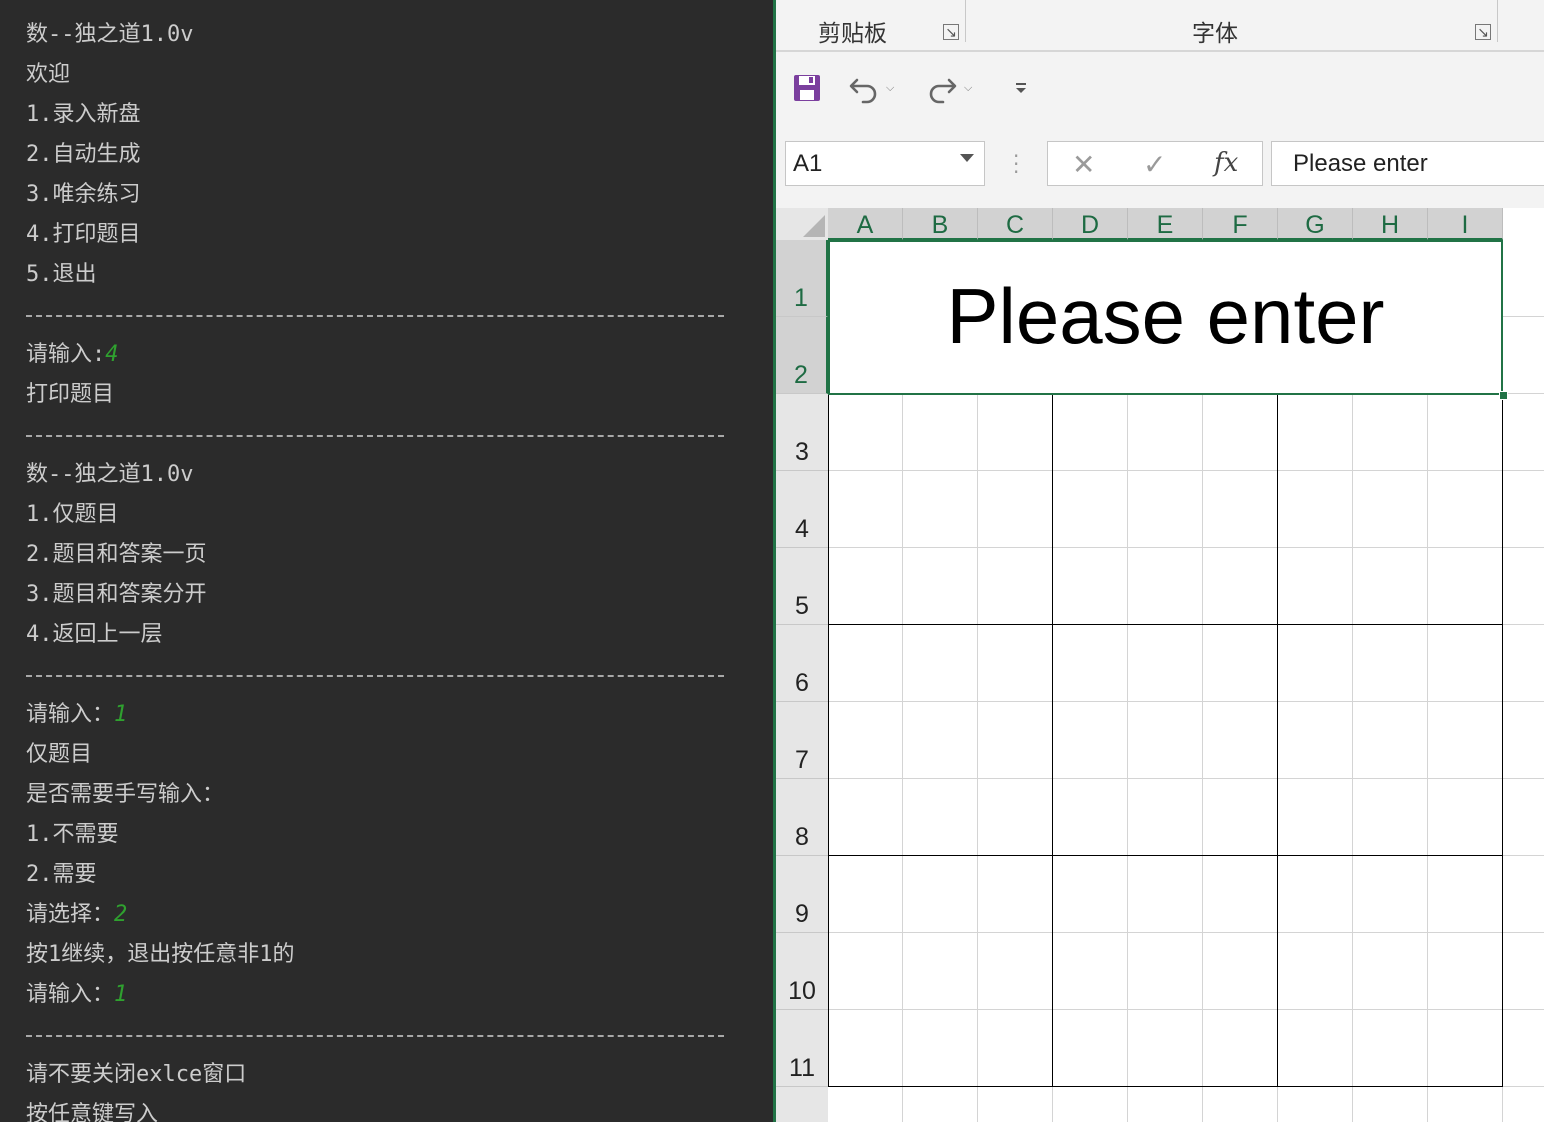 This screenshot has width=1544, height=1122. I want to click on column-header-g: G, so click(1315, 224).